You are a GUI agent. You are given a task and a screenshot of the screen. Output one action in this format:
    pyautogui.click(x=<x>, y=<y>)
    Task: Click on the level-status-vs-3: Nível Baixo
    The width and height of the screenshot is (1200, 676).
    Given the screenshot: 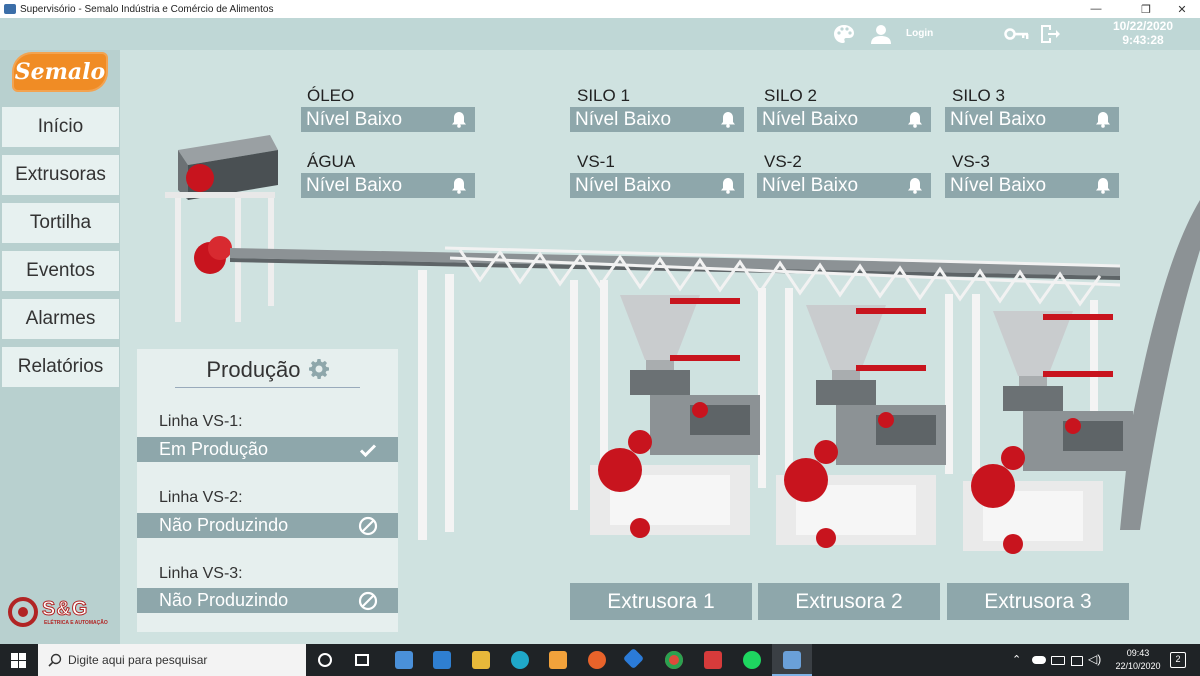 What is the action you would take?
    pyautogui.click(x=1032, y=185)
    